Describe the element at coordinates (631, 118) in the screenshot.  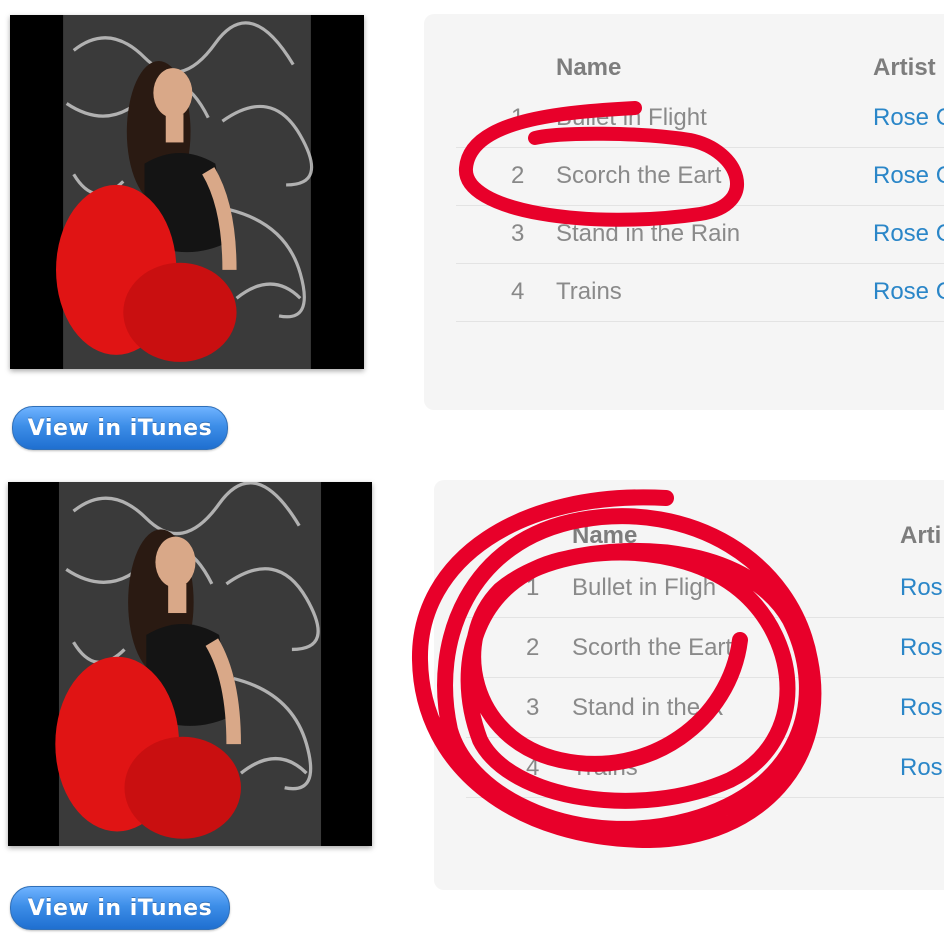
I see `track-name: Bullet in Flight` at that location.